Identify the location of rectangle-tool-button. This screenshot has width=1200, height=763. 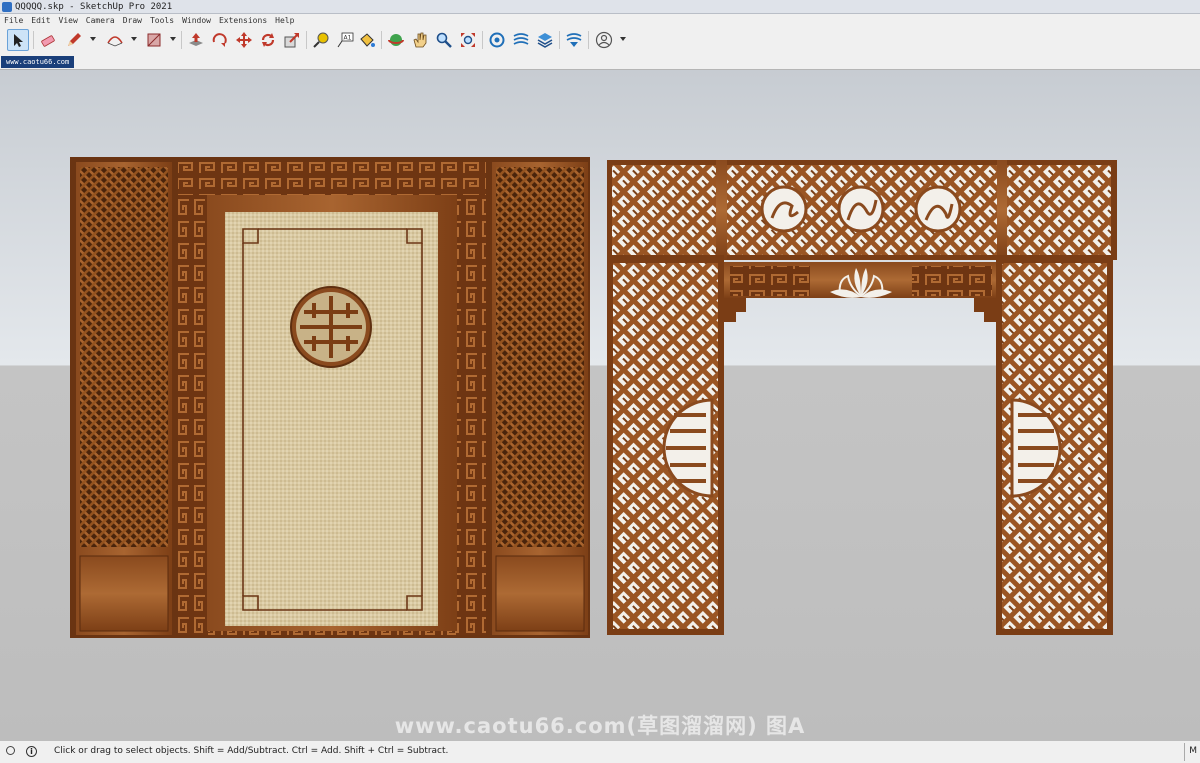
(154, 40).